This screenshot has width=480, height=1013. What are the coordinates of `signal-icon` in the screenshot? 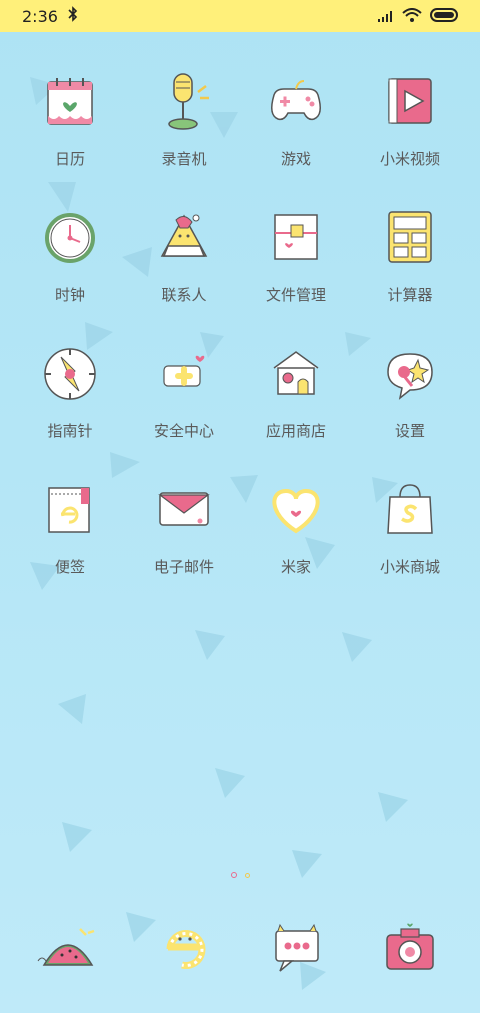 It's located at (386, 16).